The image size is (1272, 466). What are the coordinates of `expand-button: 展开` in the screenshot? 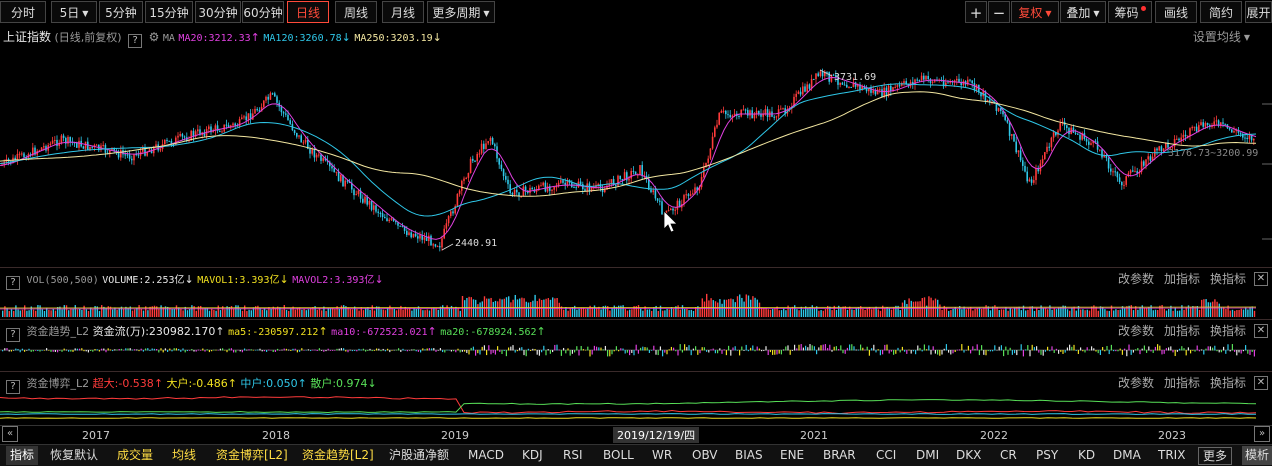 It's located at (1258, 12).